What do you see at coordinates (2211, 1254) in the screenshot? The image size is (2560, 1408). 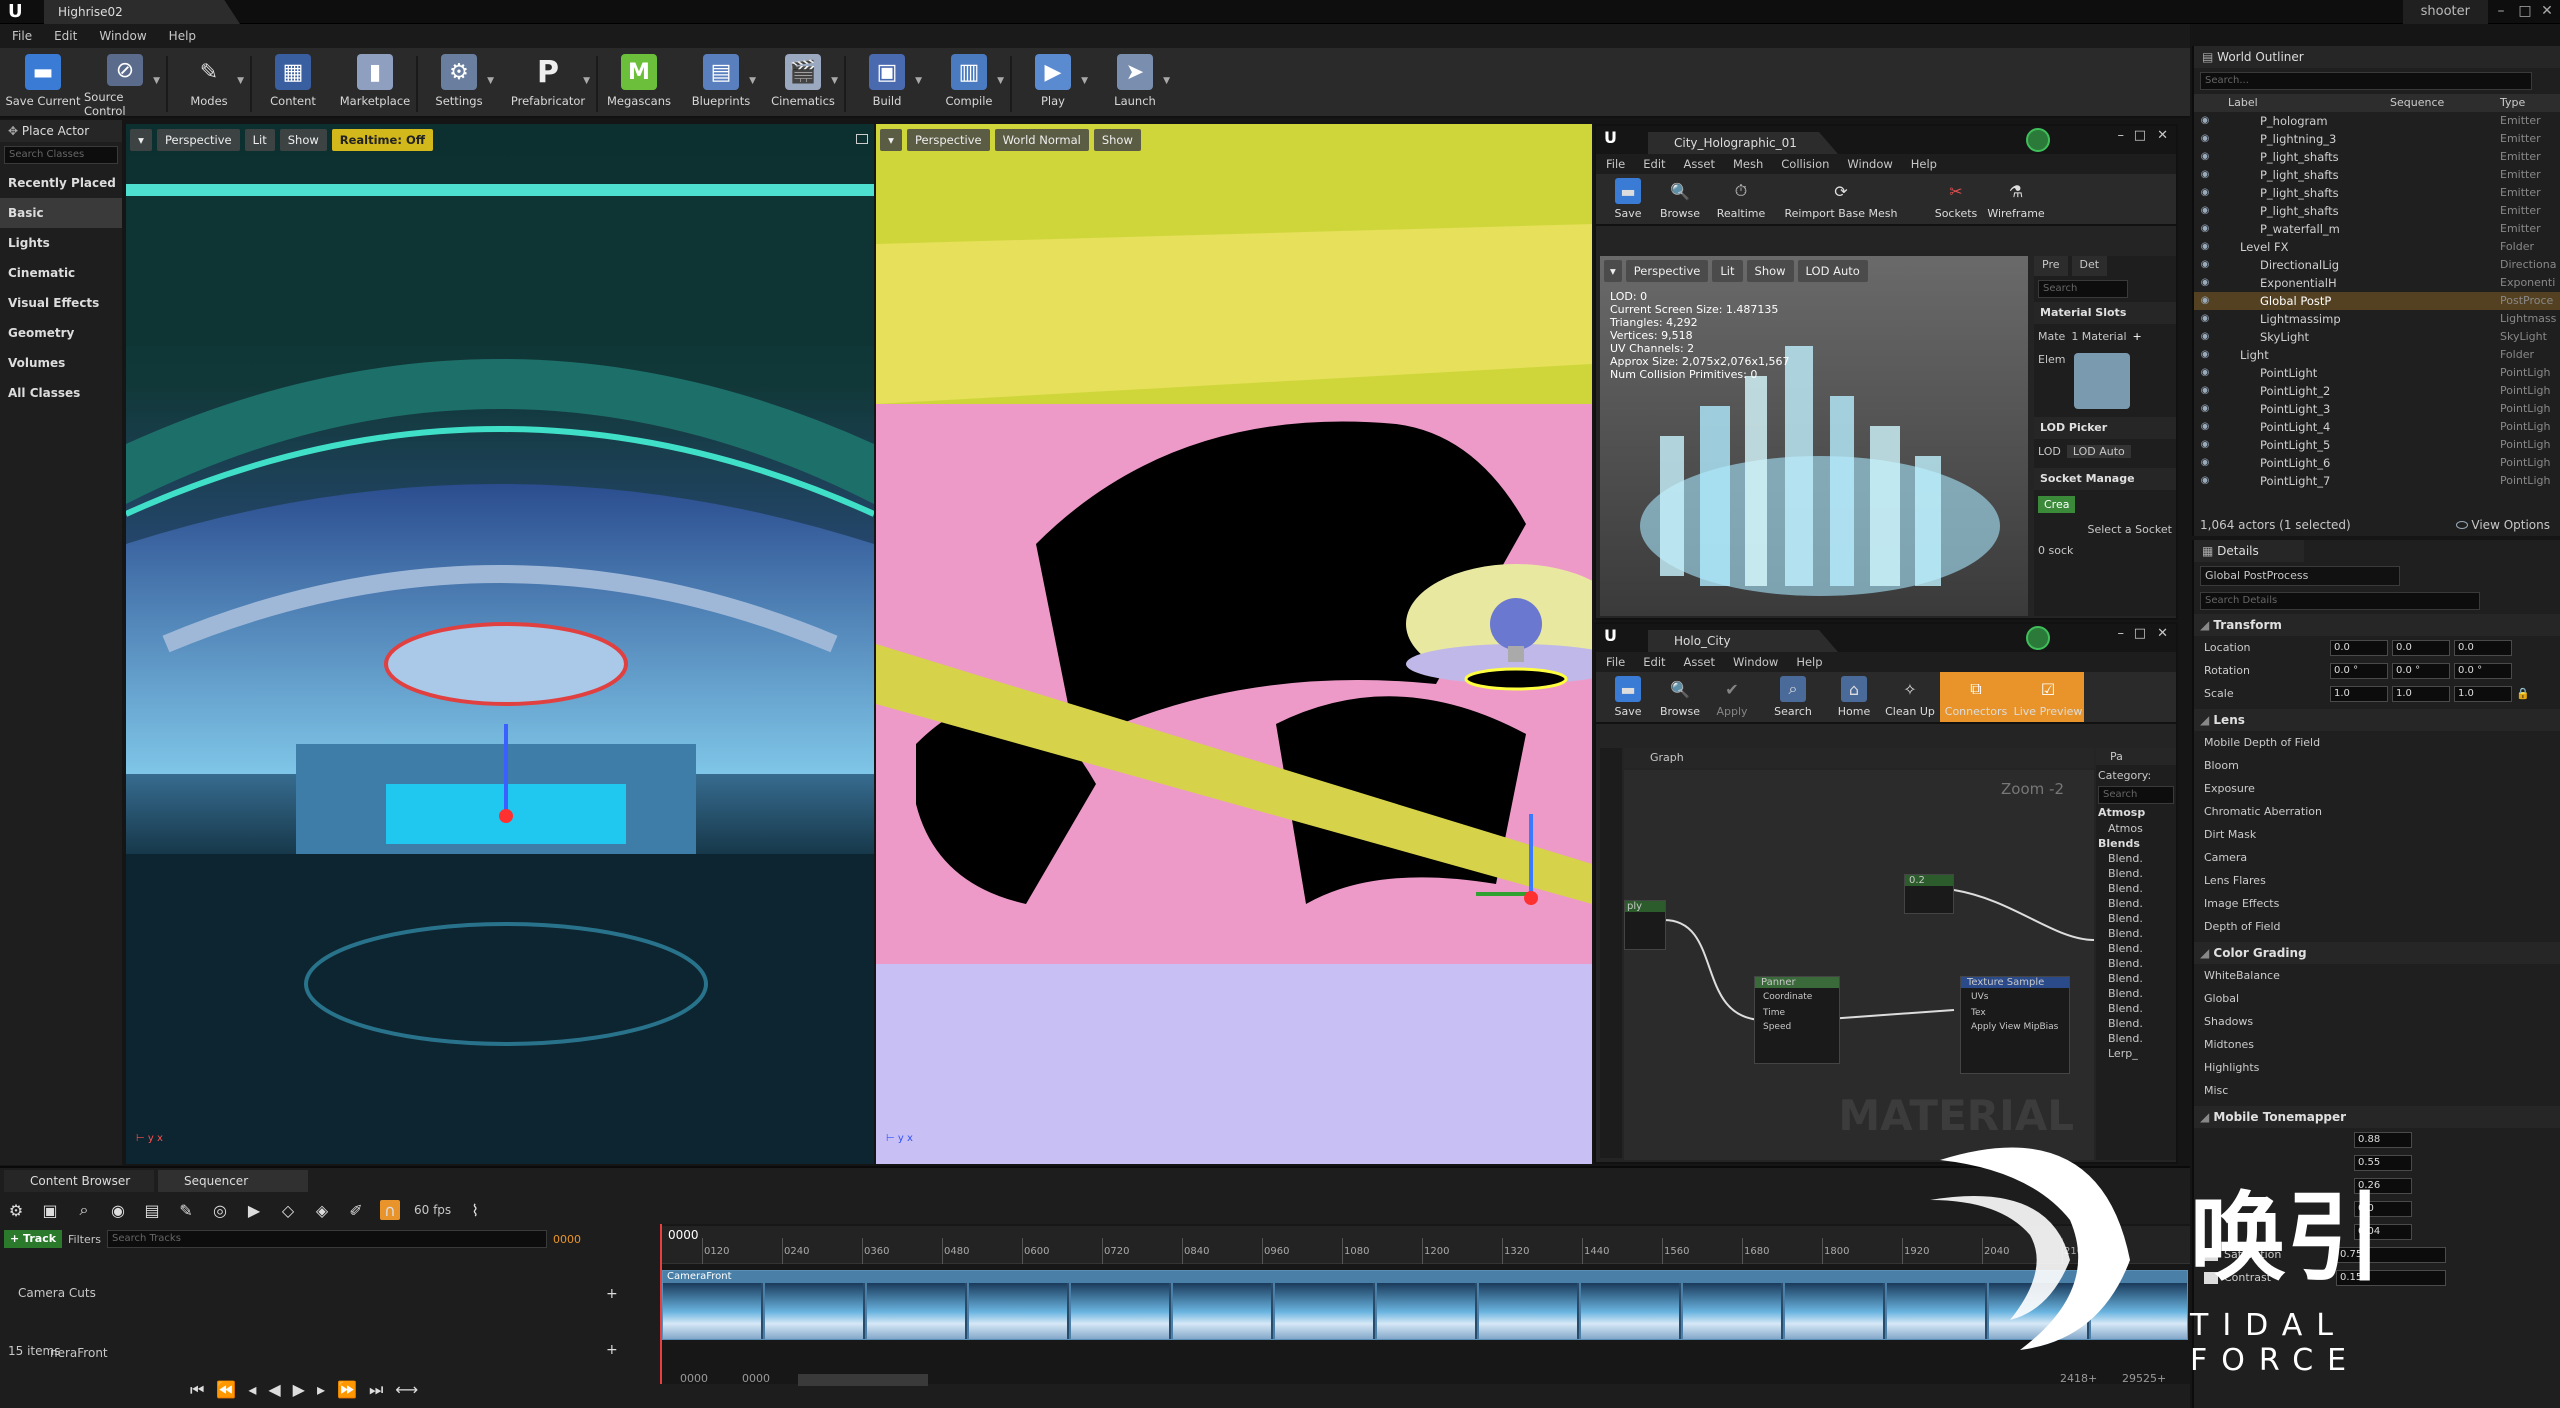 I see `saturation-checkbox` at bounding box center [2211, 1254].